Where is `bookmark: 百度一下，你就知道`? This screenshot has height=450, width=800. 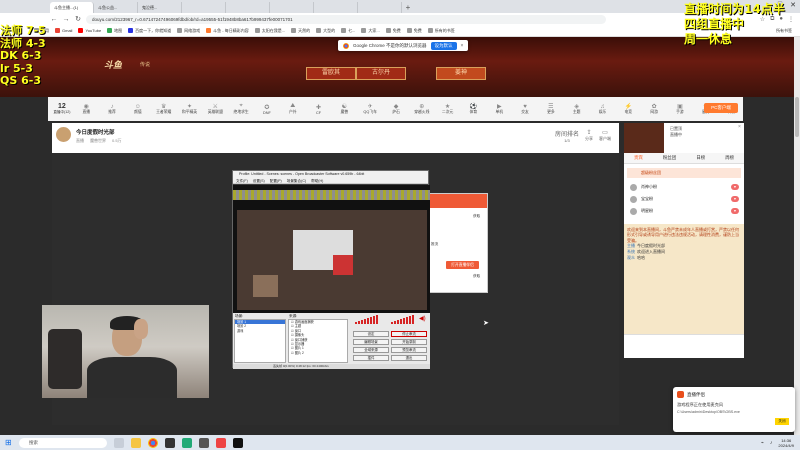
bookmark: 百度一下，你就知道 is located at coordinates (149, 31).